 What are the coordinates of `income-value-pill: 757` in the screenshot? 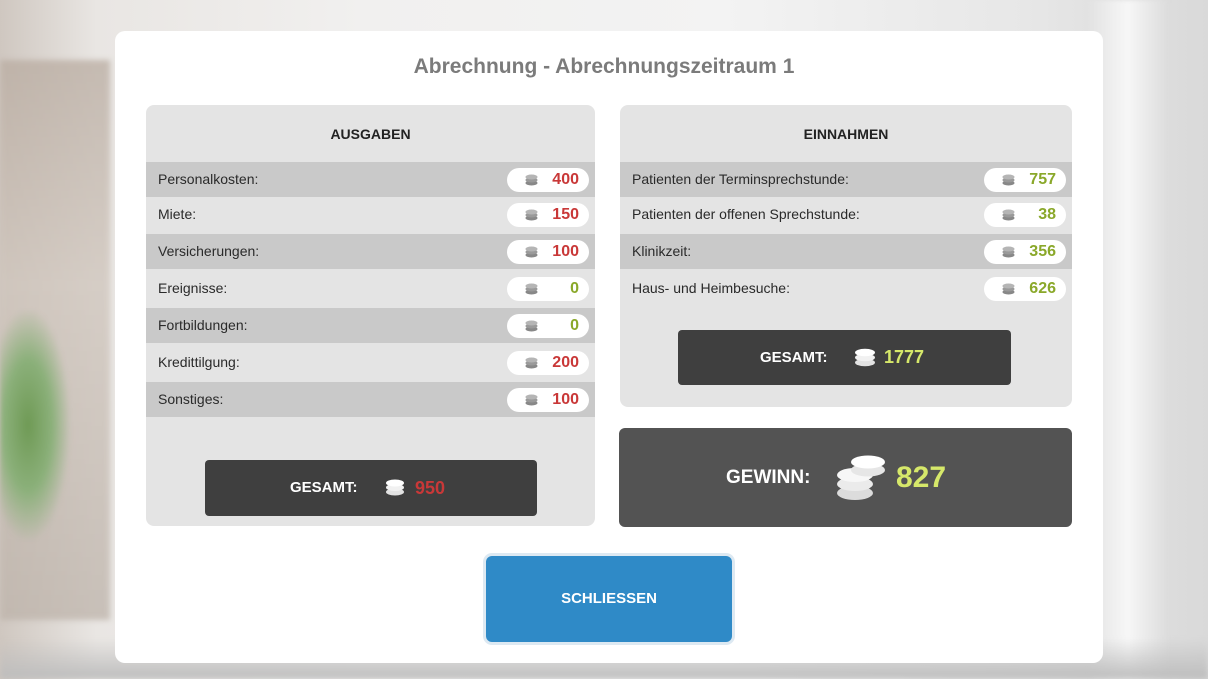 It's located at (1025, 180).